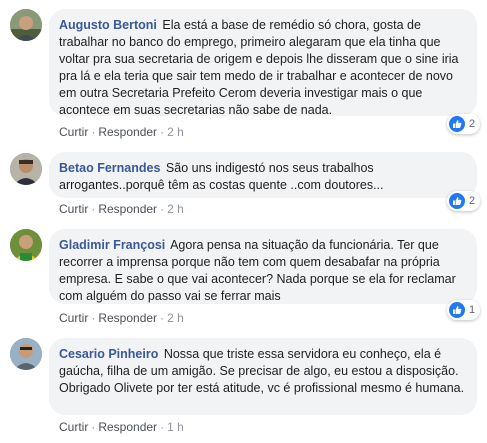 This screenshot has width=487, height=443. I want to click on author-name: Cesario Pinheiro, so click(108, 354).